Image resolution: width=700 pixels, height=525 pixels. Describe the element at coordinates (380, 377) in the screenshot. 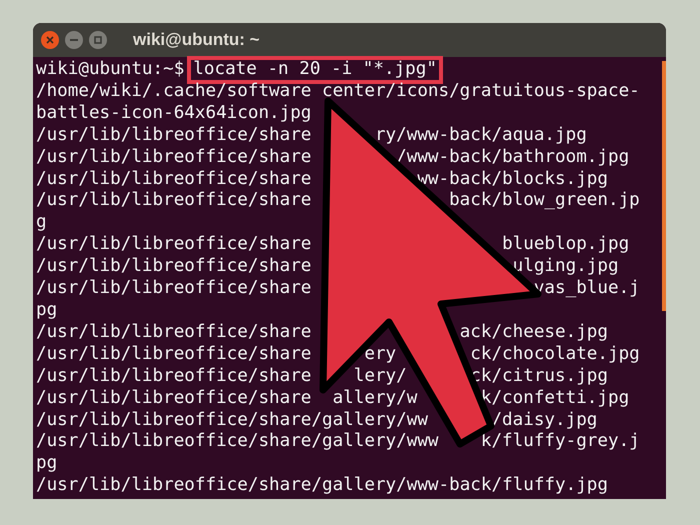

I see `output-text: lery/` at that location.